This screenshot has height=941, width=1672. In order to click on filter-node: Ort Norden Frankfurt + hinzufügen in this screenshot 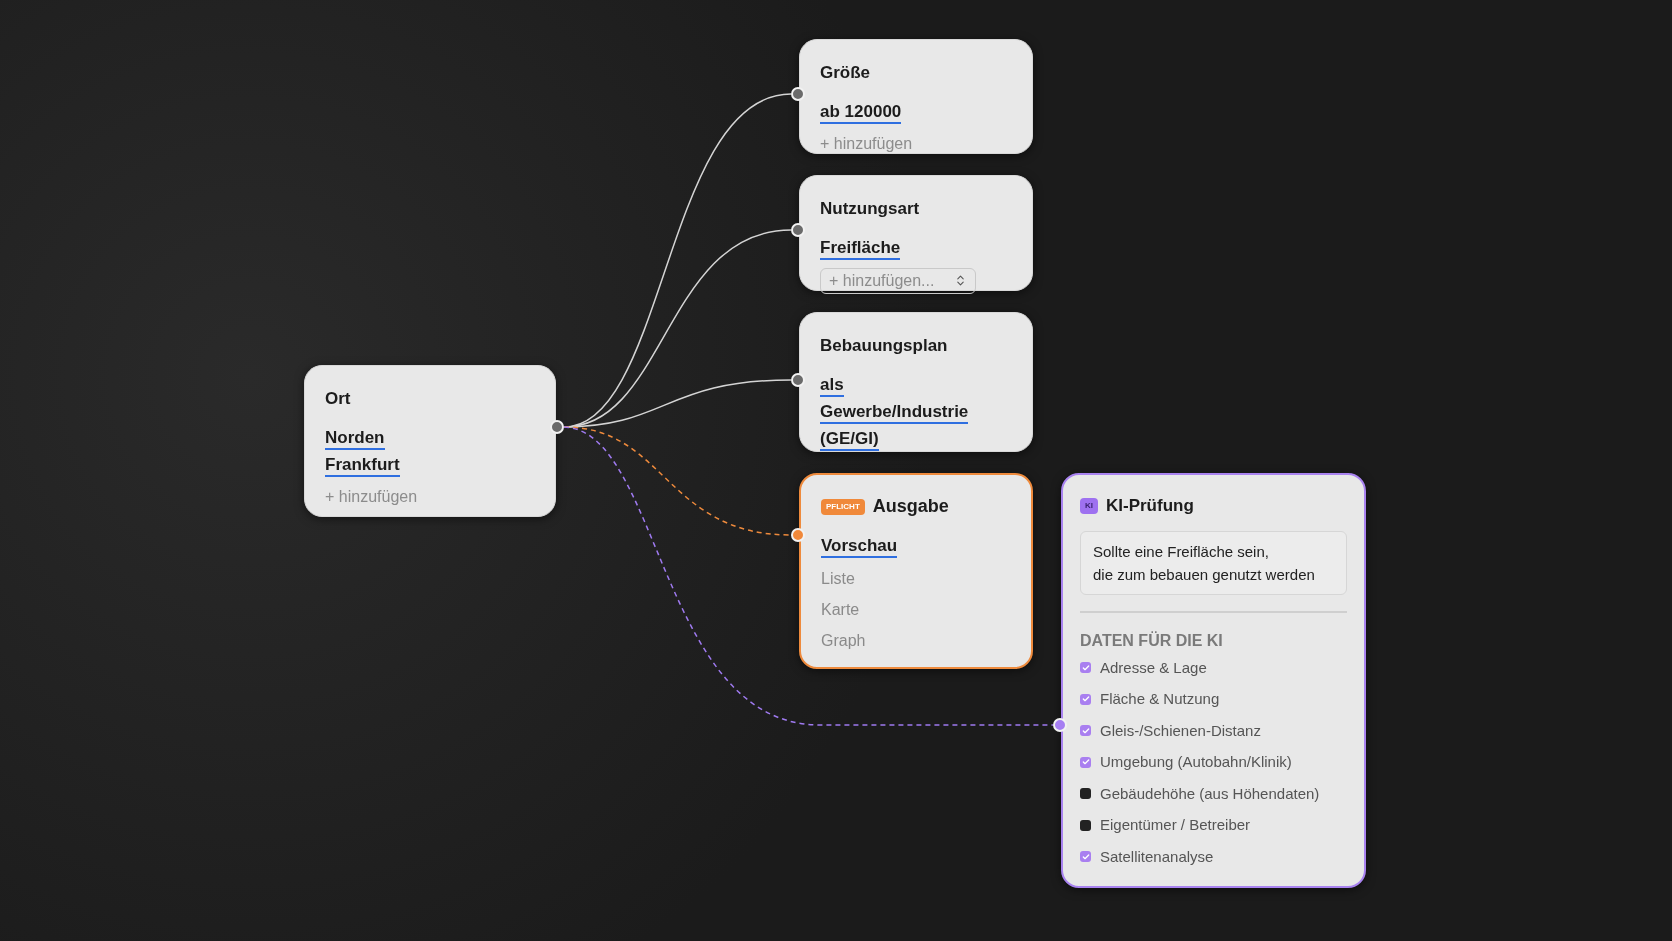, I will do `click(430, 441)`.